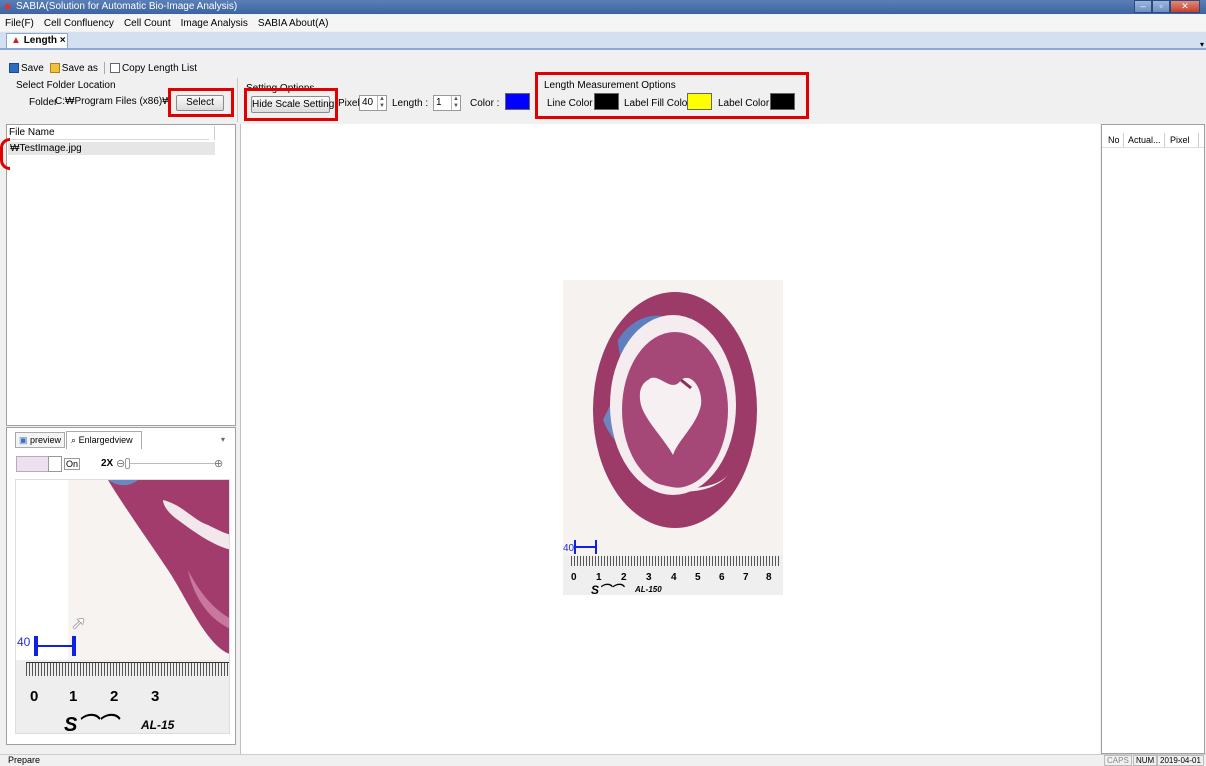  Describe the element at coordinates (109, 133) in the screenshot. I see `file-name-column-header: File Name` at that location.